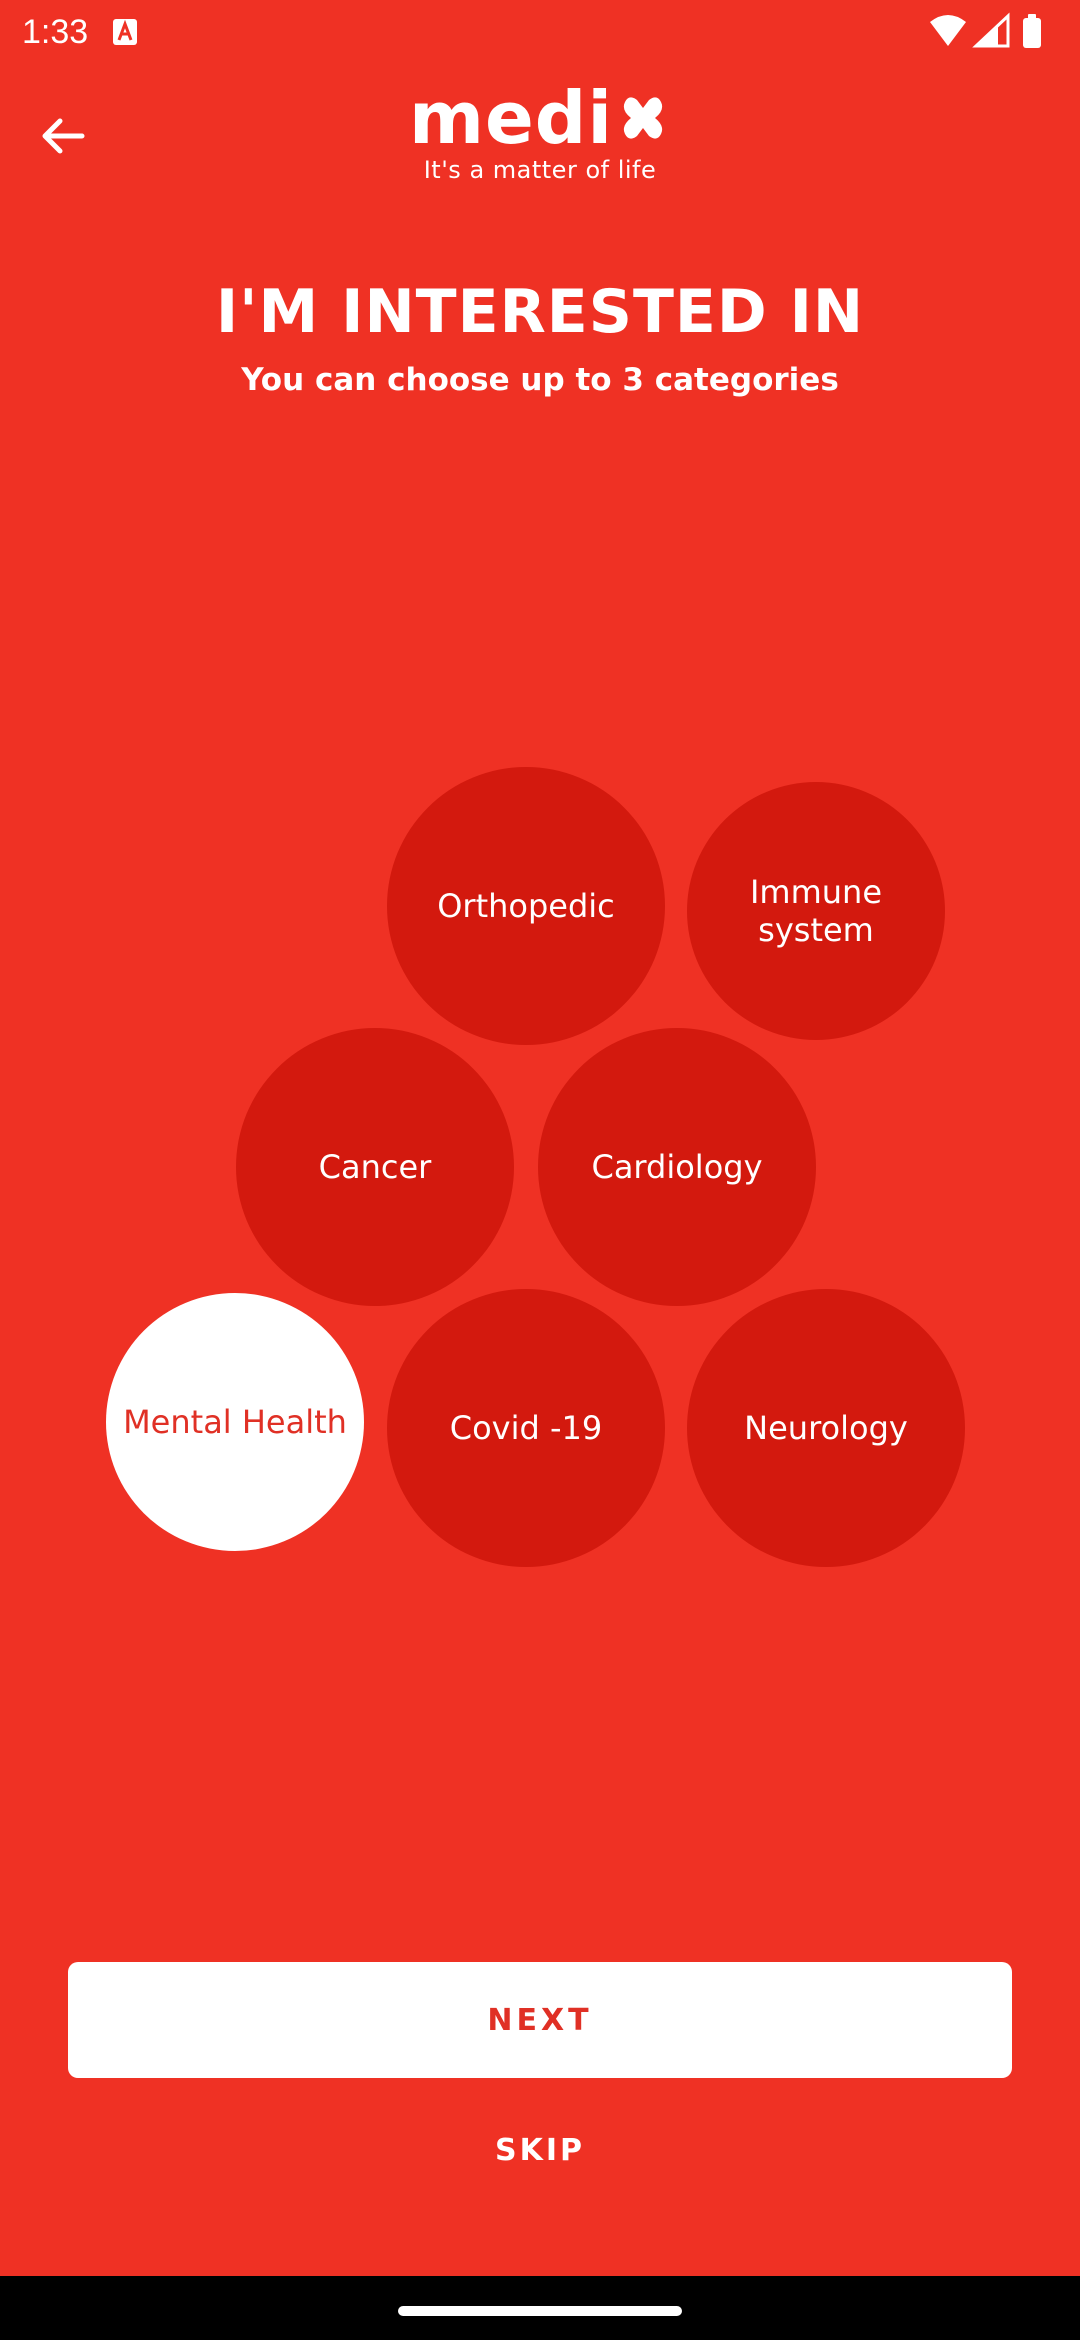 The height and width of the screenshot is (2340, 1080). I want to click on category-label: Mental Health, so click(235, 1422).